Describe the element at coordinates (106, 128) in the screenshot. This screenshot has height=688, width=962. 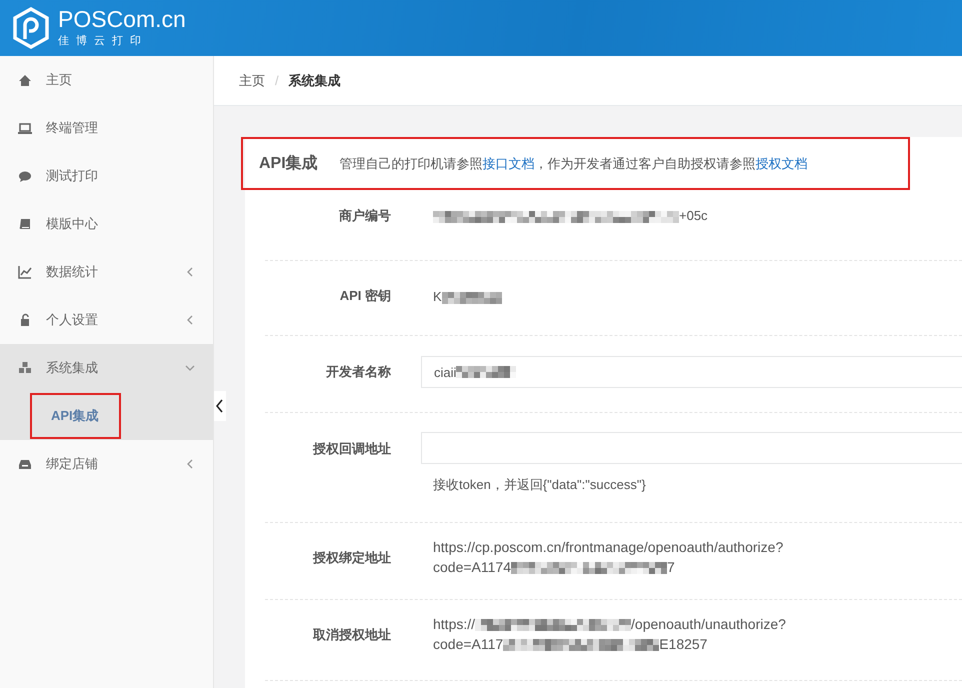
I see `sidebar-item: 终端管理` at that location.